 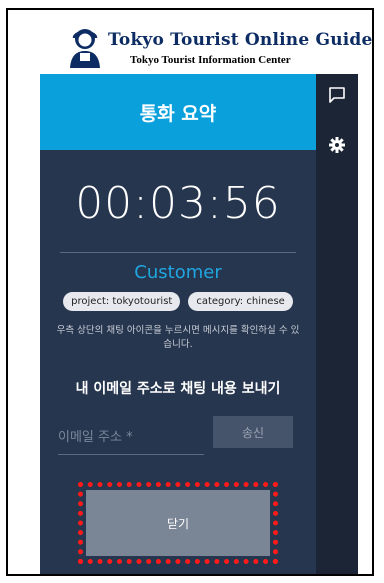 I want to click on tag-list: project: tokyotourist category: chinese, so click(x=178, y=301).